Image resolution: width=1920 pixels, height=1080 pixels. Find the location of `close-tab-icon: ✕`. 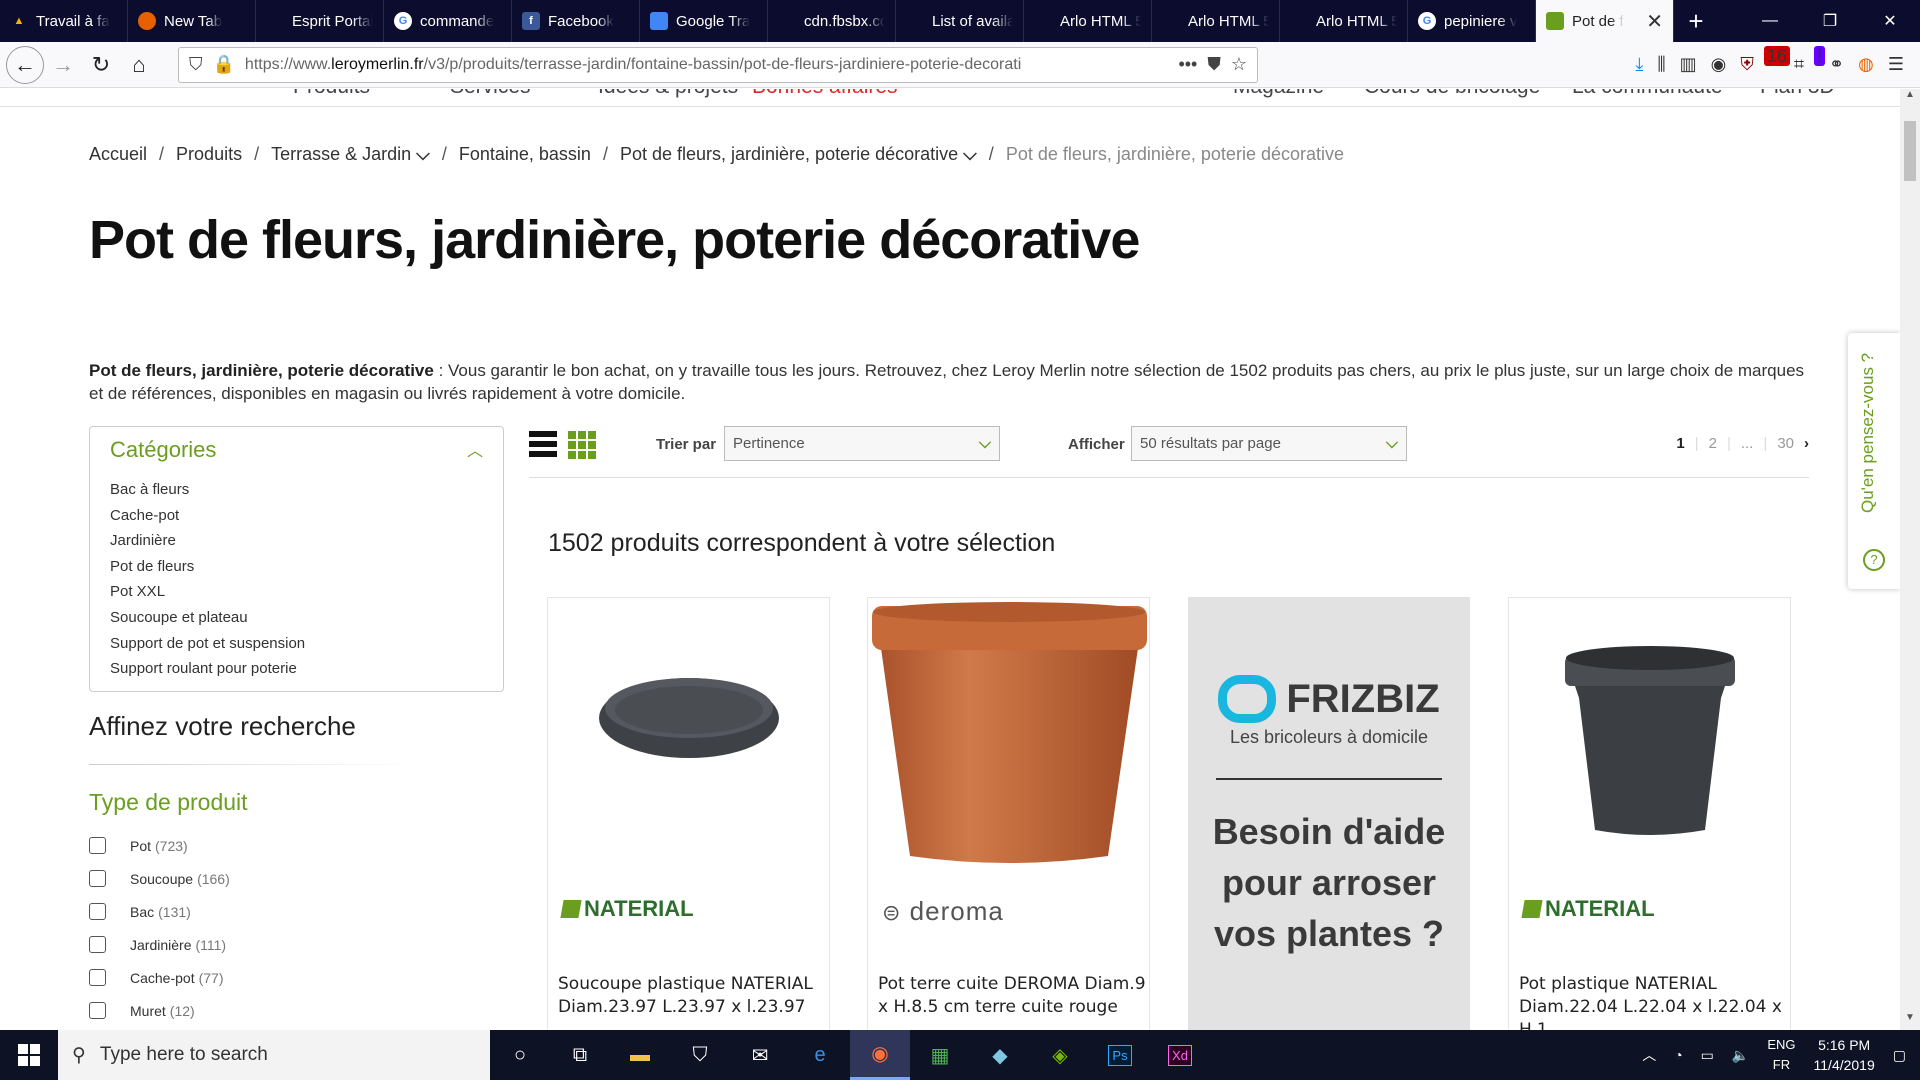

close-tab-icon: ✕ is located at coordinates (1654, 21).